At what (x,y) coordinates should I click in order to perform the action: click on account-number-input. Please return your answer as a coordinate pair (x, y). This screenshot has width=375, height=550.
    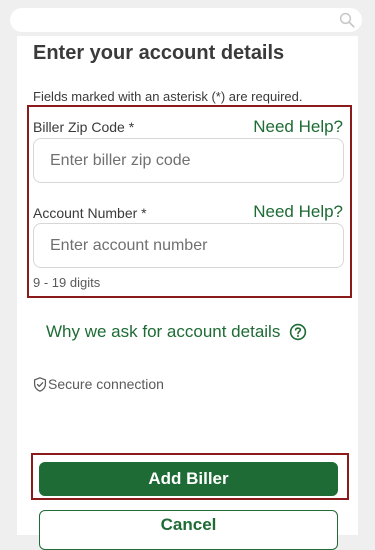
    Looking at the image, I should click on (188, 245).